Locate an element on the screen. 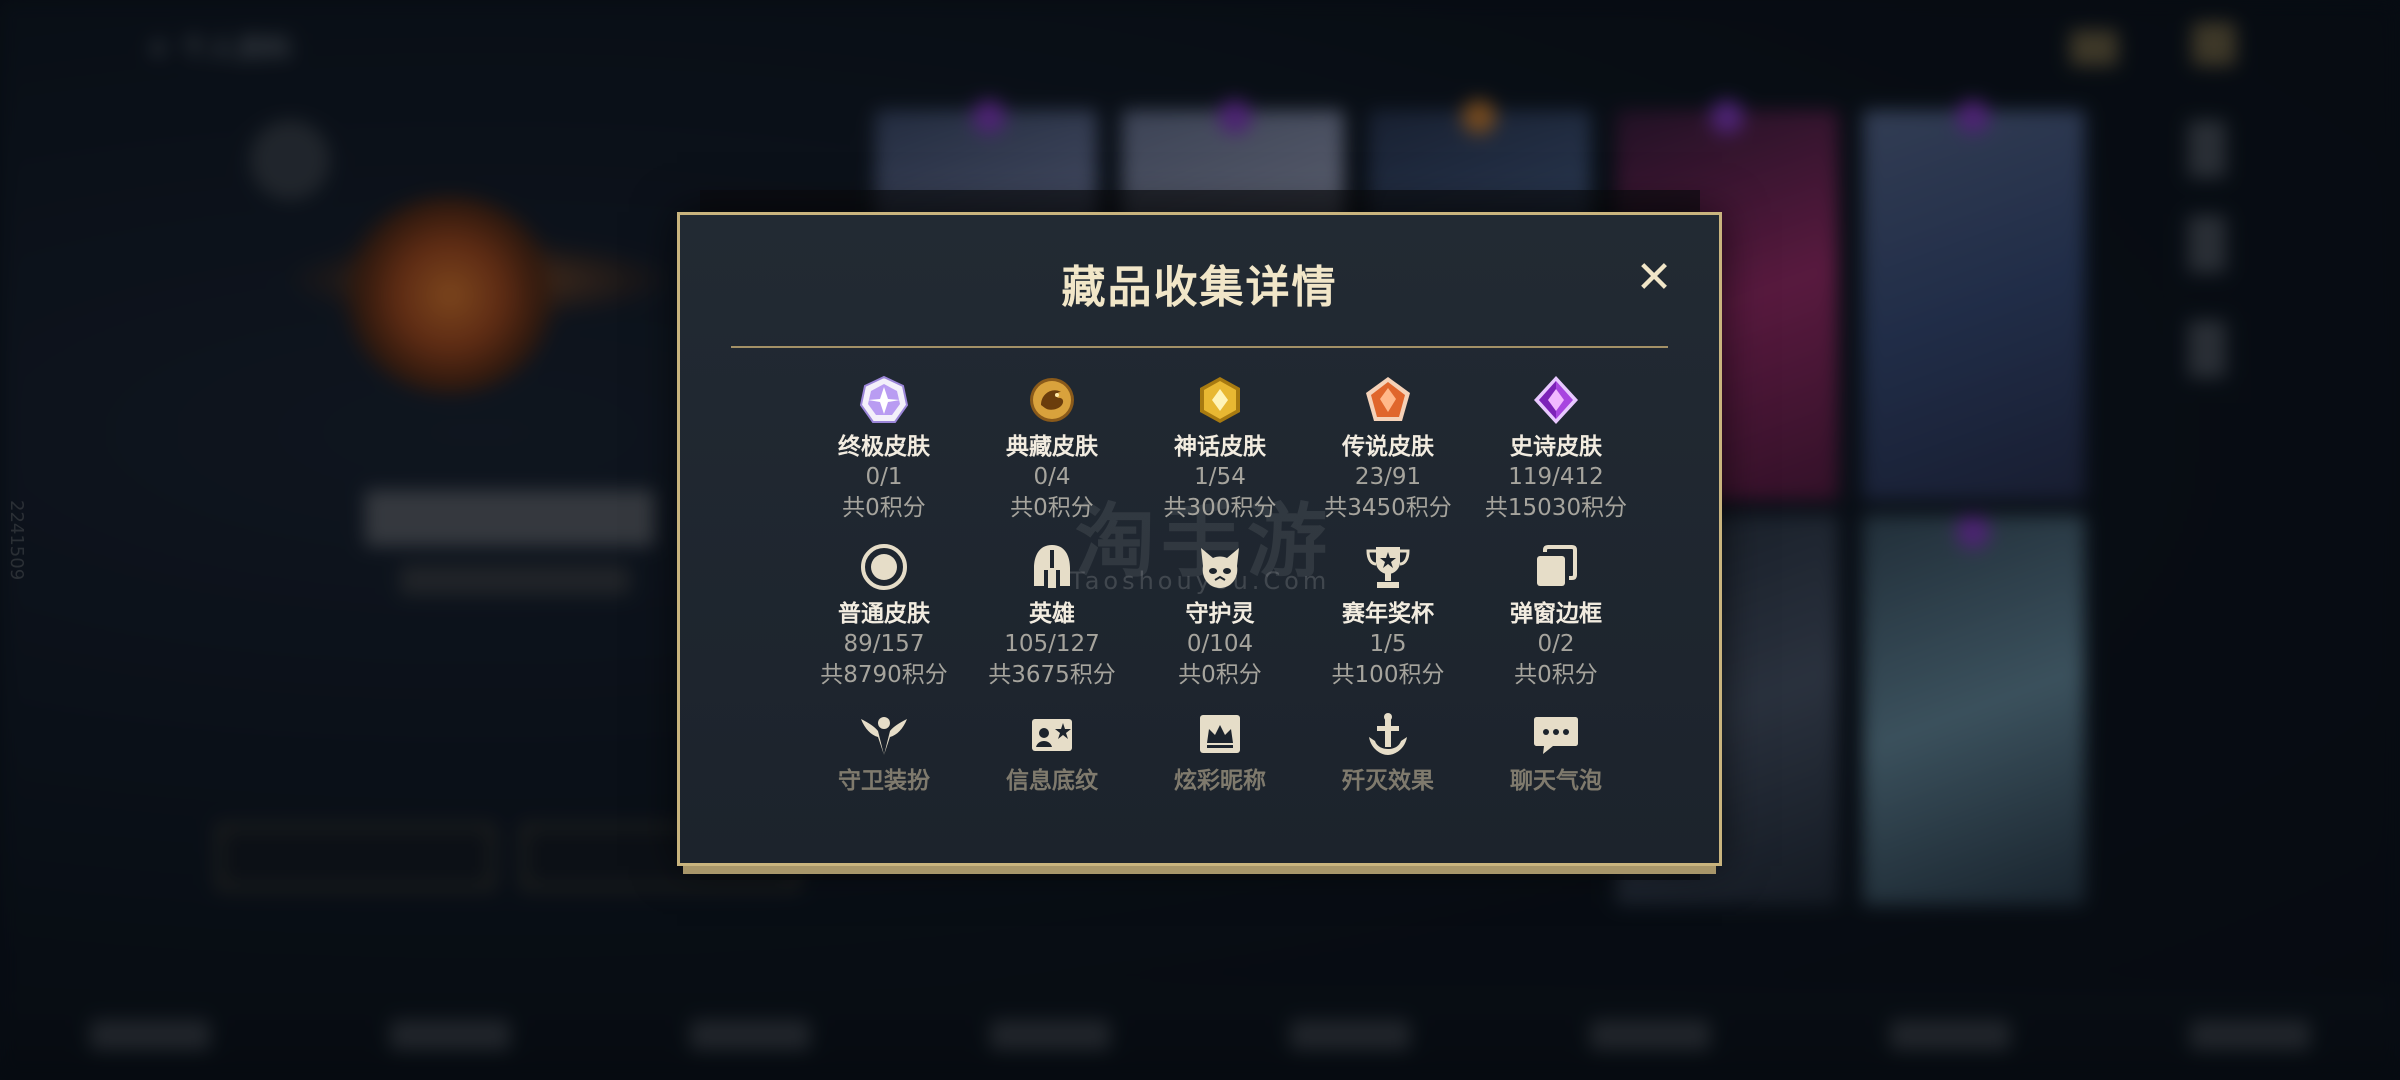 The image size is (2400, 1080). collection-item: 歼灭效果 is located at coordinates (1388, 787).